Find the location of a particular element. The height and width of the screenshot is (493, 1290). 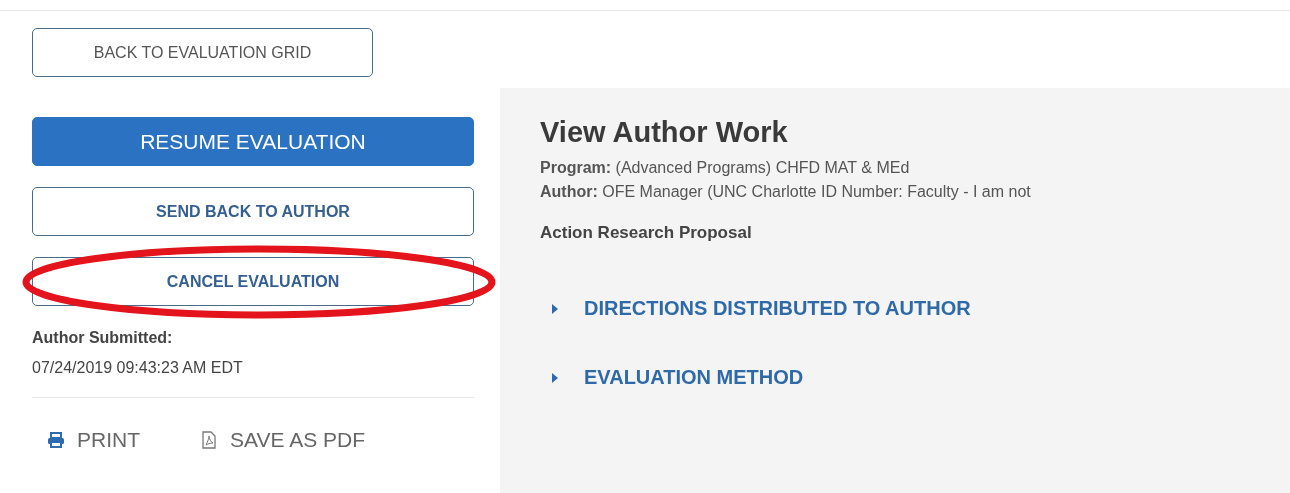

tool-link: PRINT is located at coordinates (93, 440).